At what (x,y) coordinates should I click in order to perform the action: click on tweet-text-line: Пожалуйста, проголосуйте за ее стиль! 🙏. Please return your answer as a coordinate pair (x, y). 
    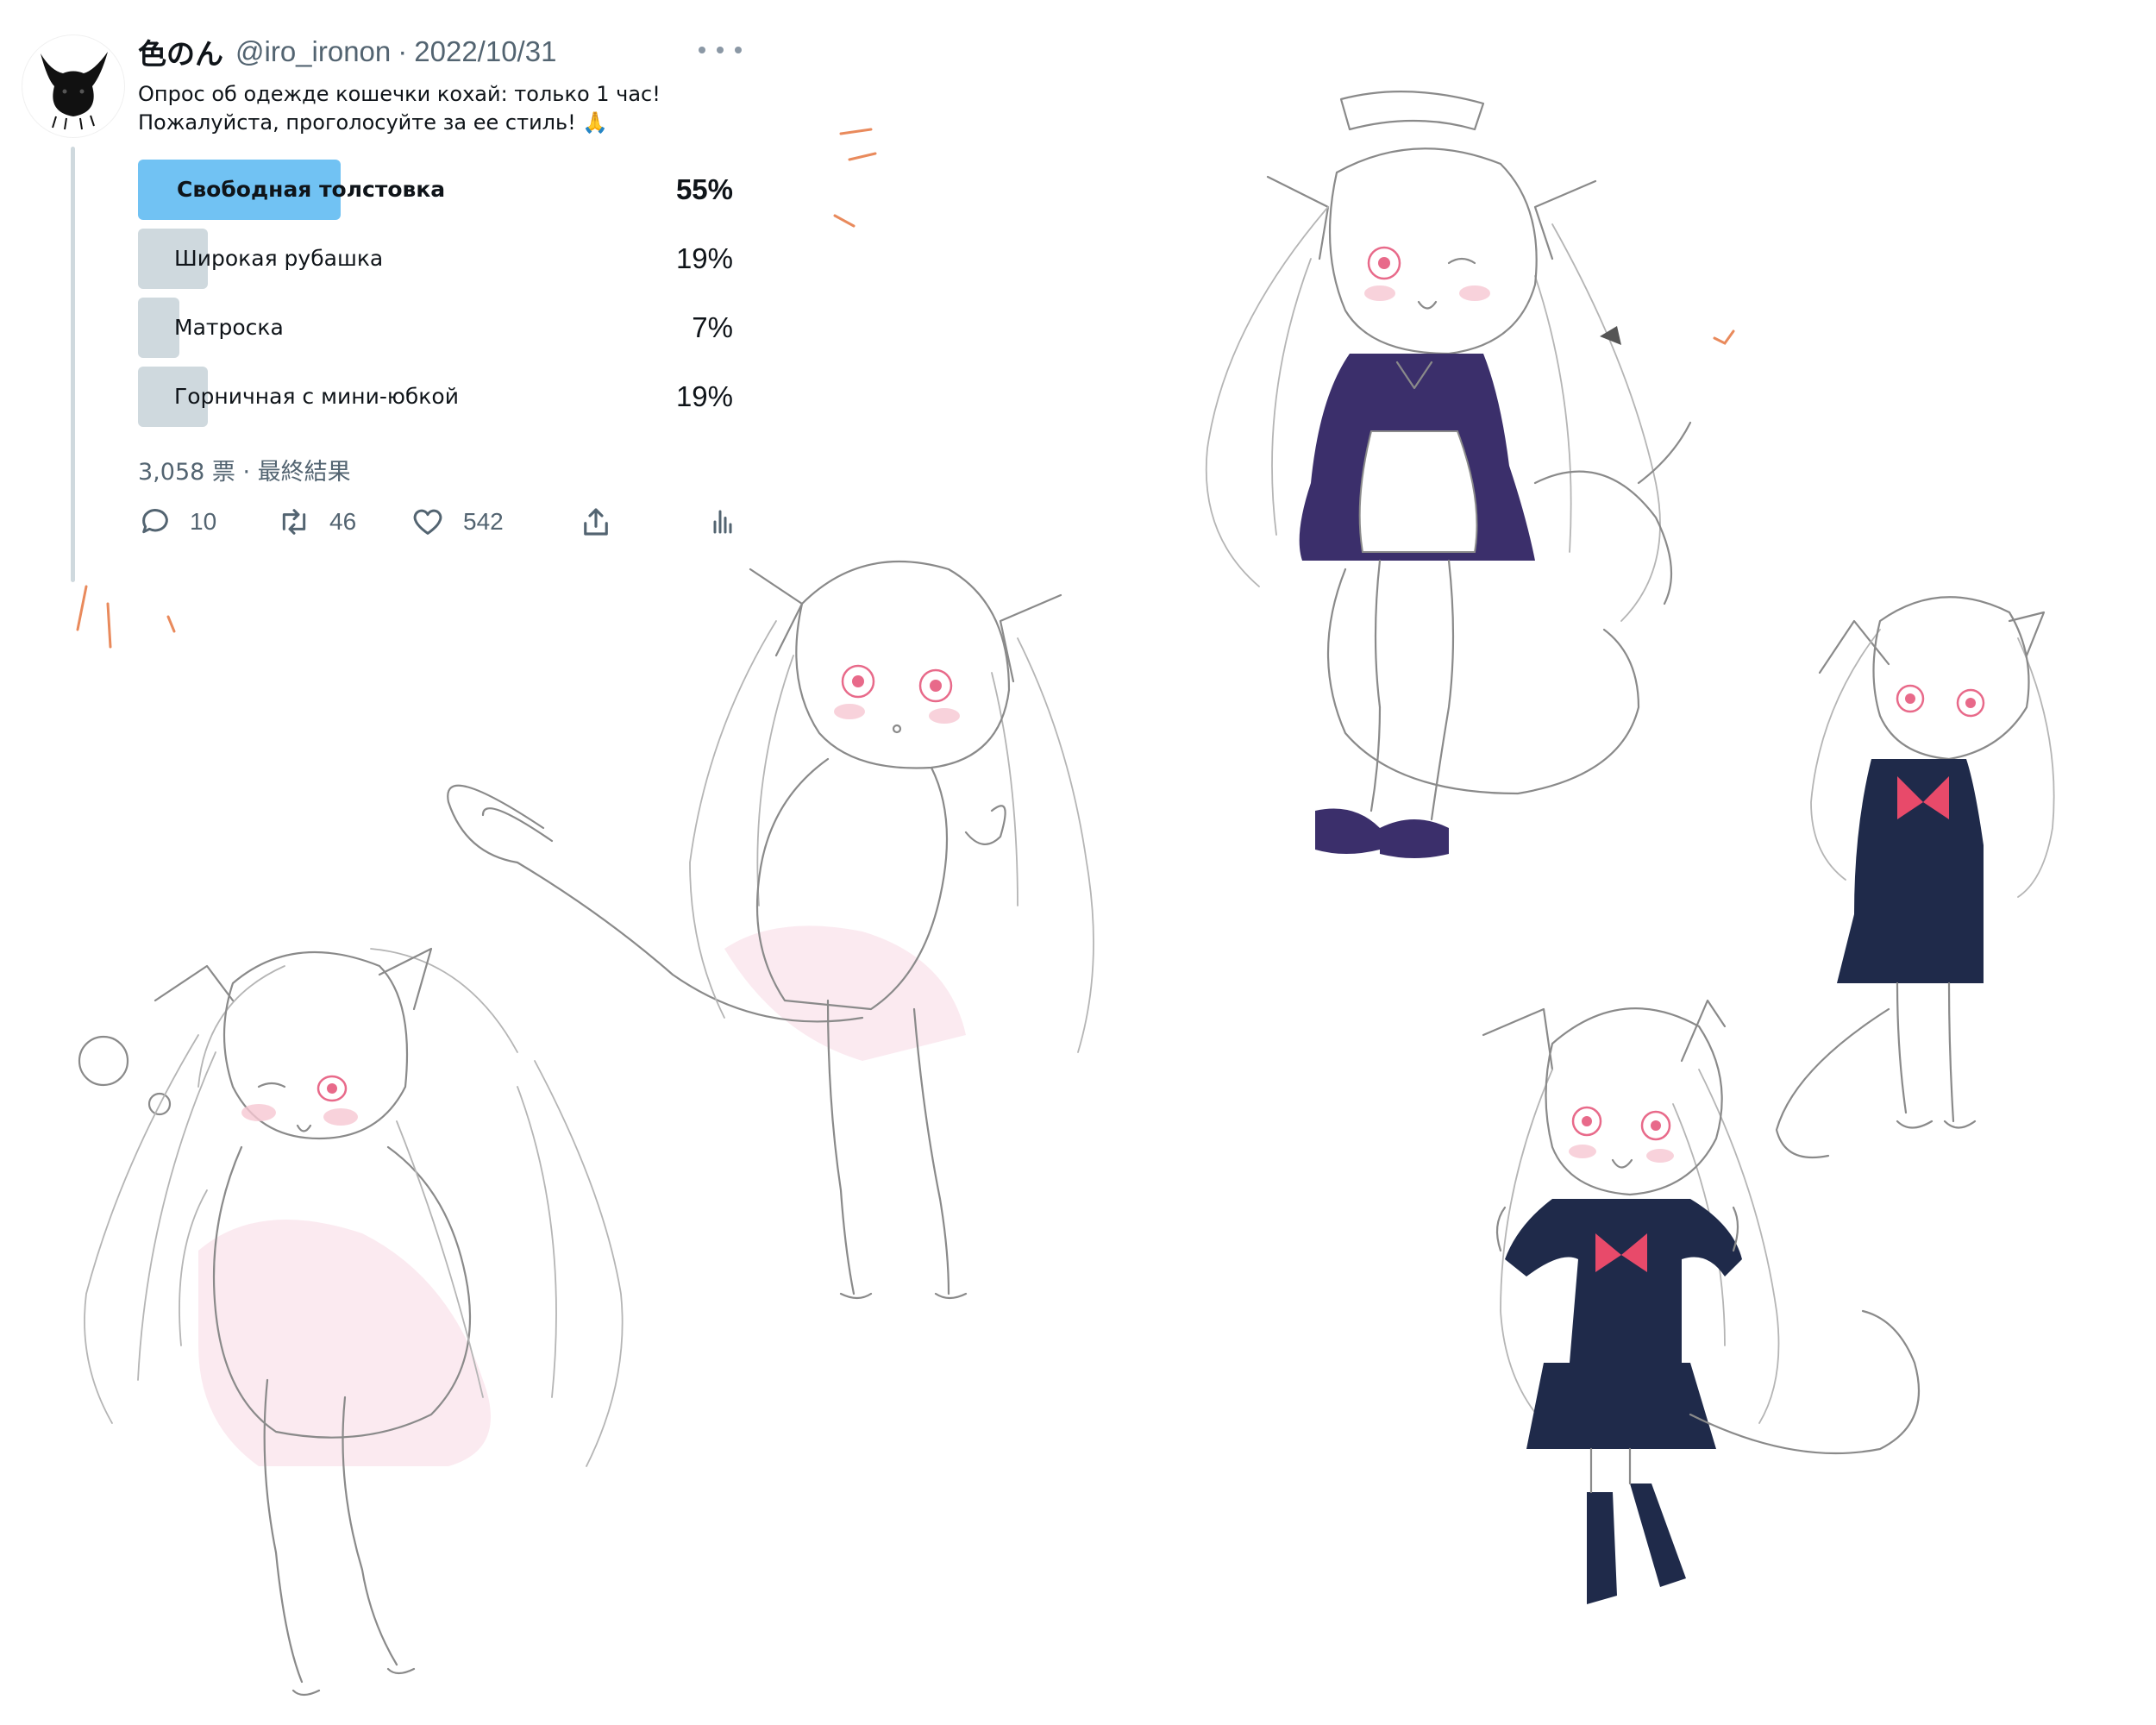
    Looking at the image, I should click on (373, 122).